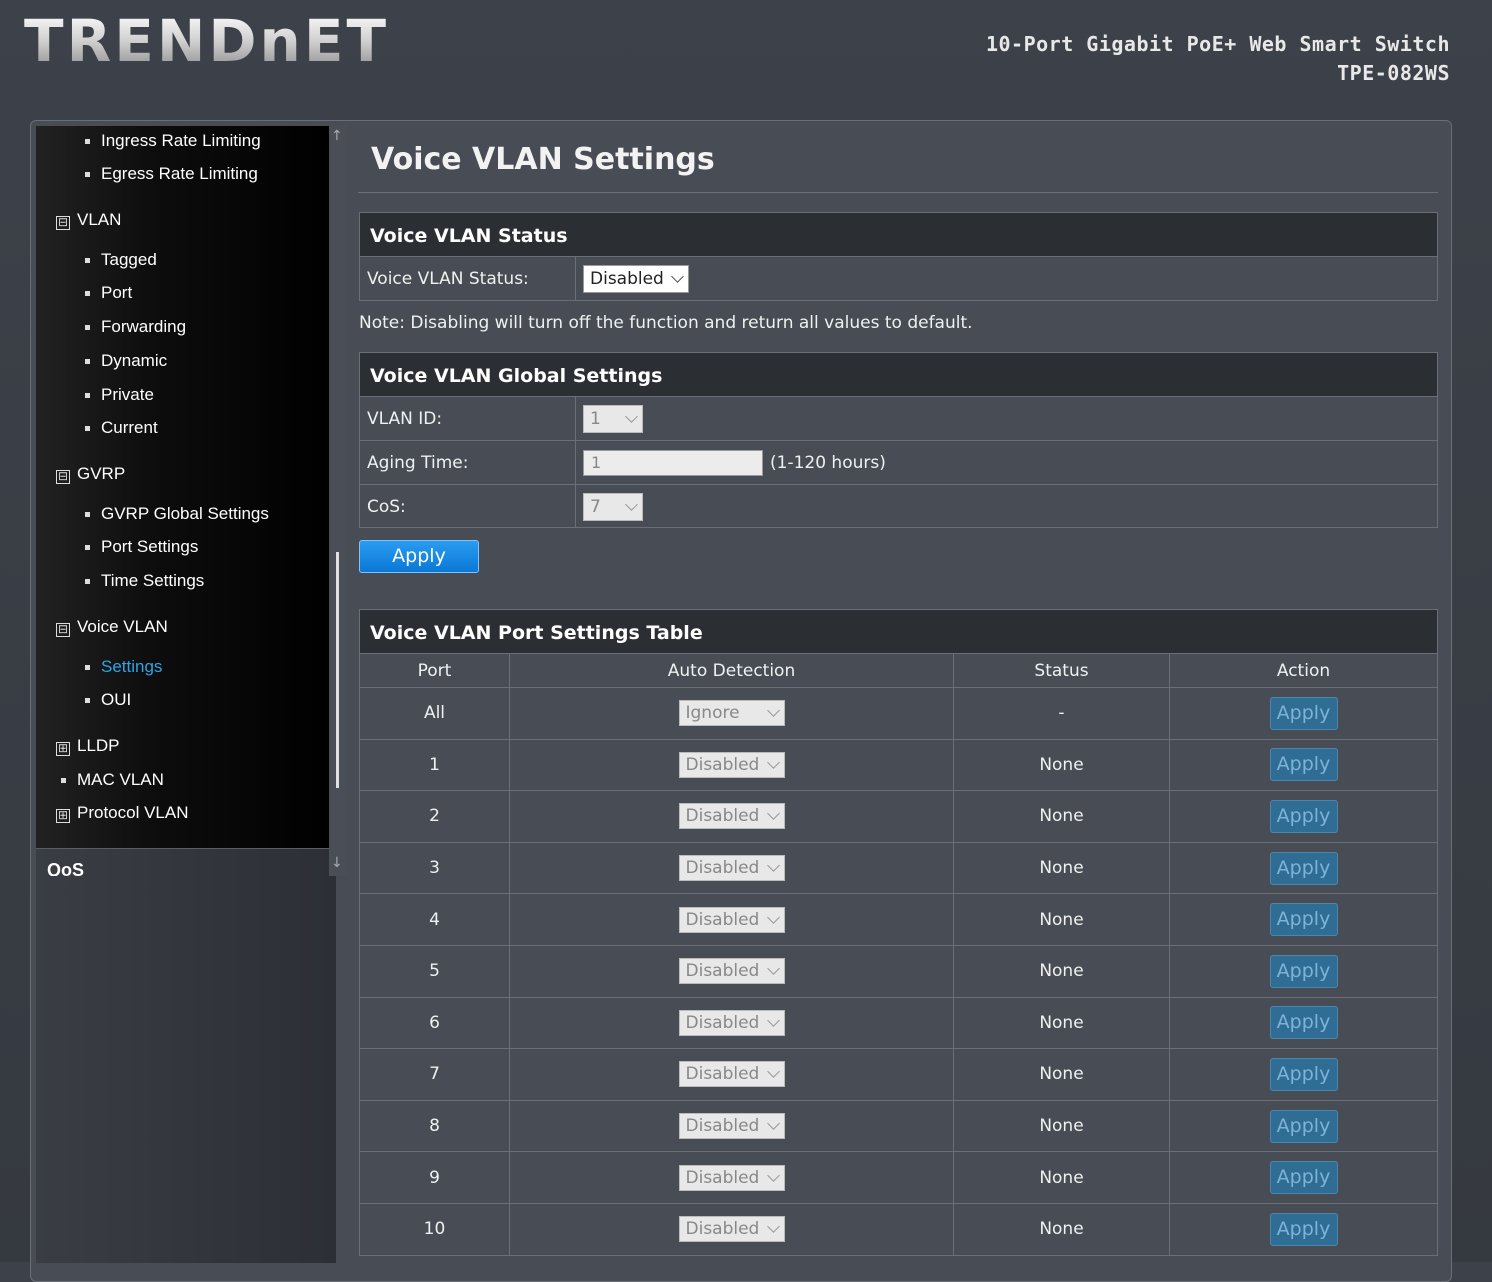  What do you see at coordinates (337, 136) in the screenshot?
I see `scroll-up-icon: ↑` at bounding box center [337, 136].